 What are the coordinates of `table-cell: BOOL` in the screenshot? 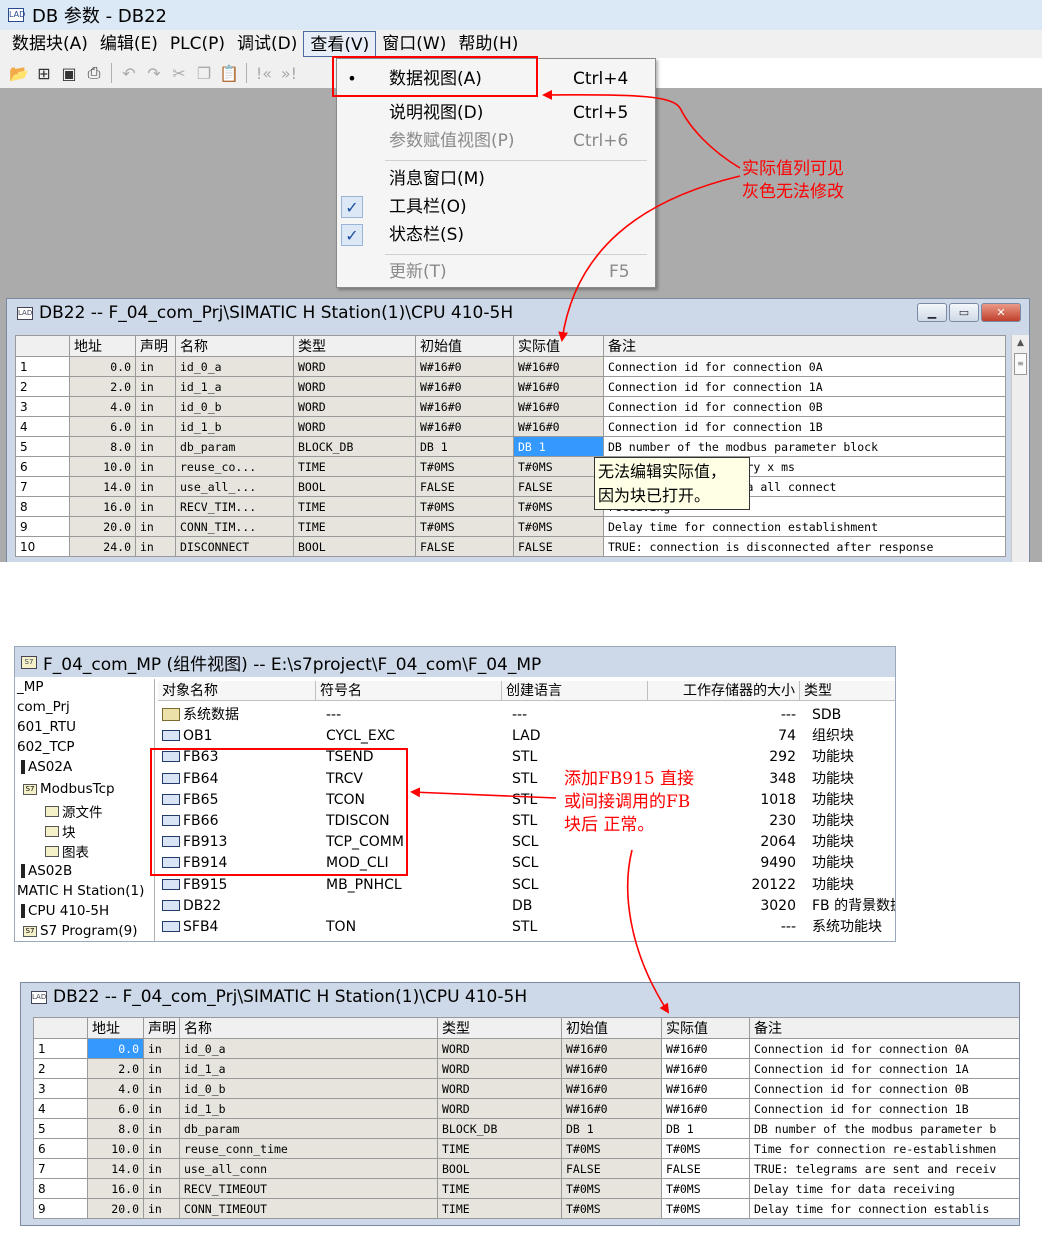 It's located at (499, 1168).